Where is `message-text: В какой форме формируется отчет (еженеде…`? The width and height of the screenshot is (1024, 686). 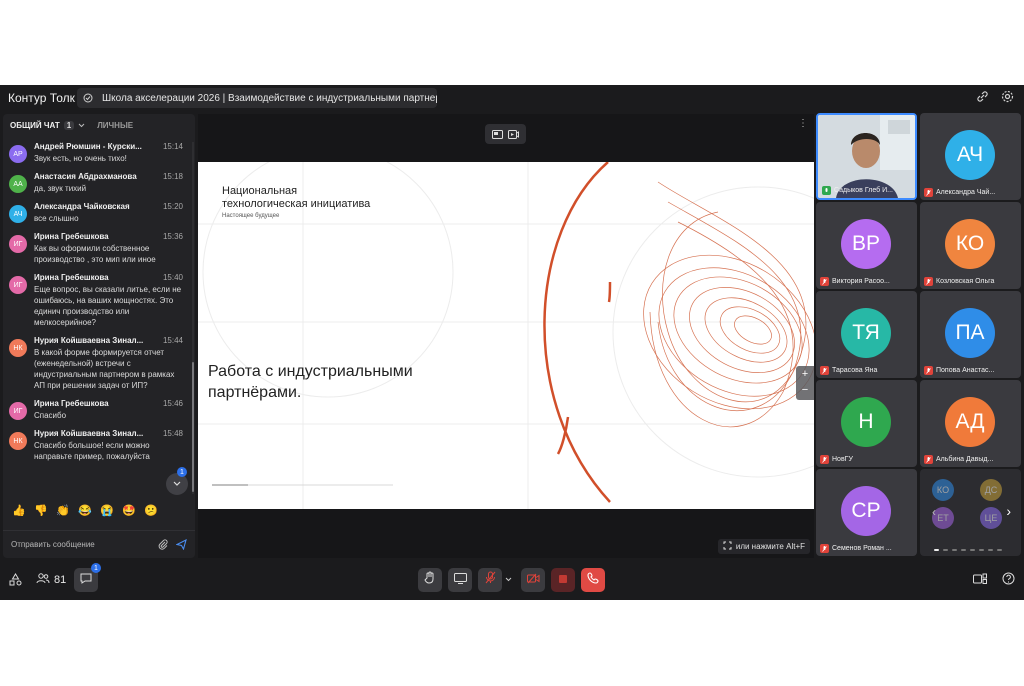 message-text: В какой форме формируется отчет (еженеде… is located at coordinates (104, 369).